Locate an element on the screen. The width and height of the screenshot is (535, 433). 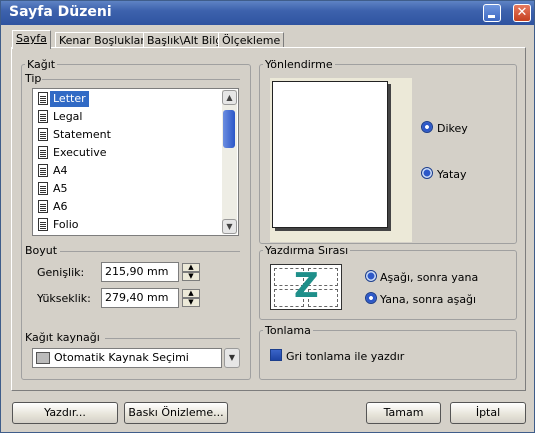
width-label: Genişlik: is located at coordinates (61, 272).